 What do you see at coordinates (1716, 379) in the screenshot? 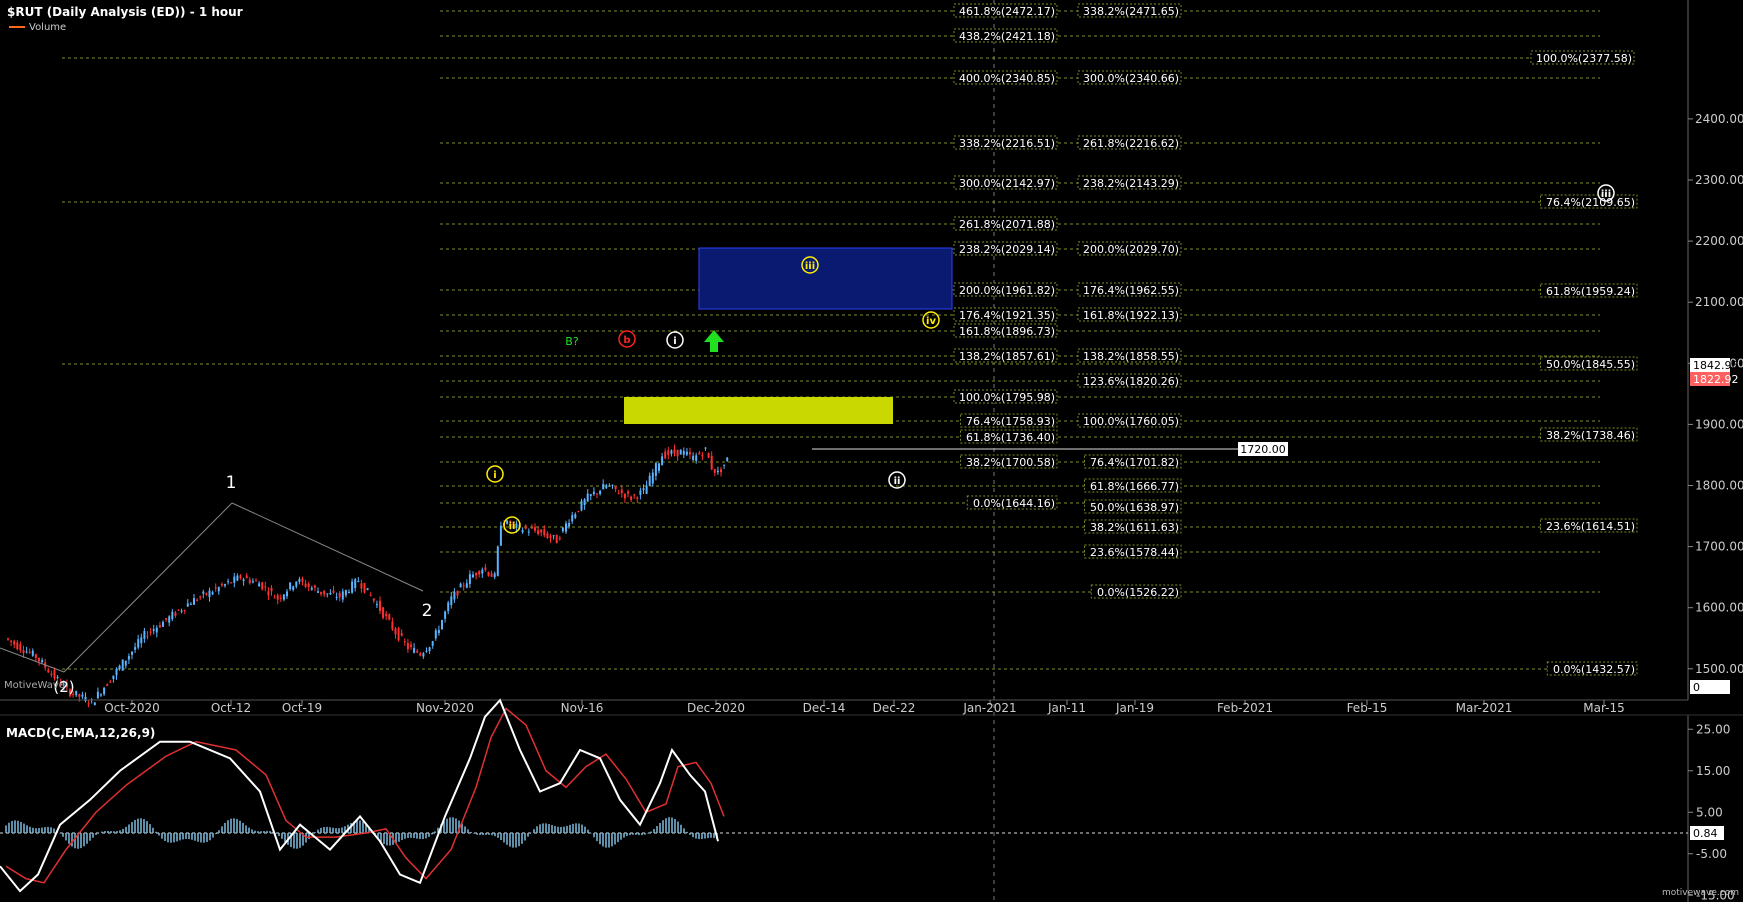
I see `price-tag-label: 1822.92` at bounding box center [1716, 379].